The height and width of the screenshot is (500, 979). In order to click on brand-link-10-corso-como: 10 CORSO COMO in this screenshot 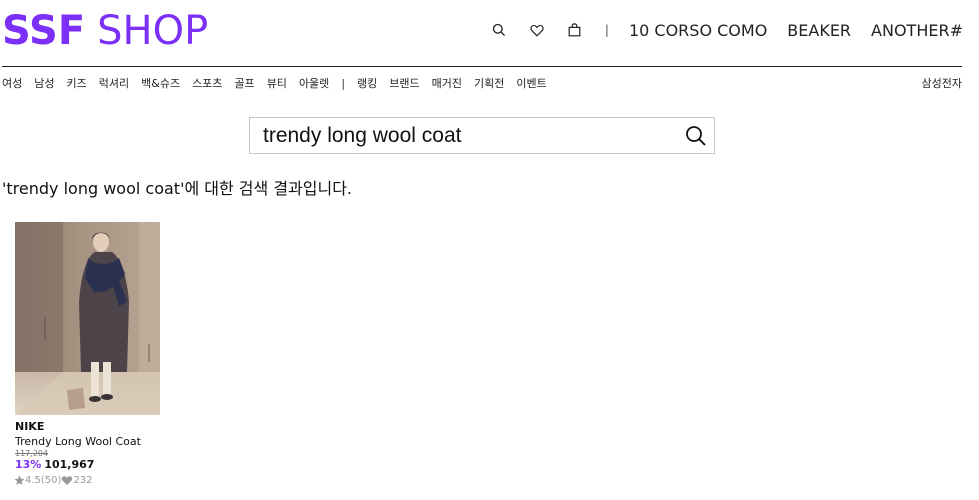, I will do `click(698, 30)`.